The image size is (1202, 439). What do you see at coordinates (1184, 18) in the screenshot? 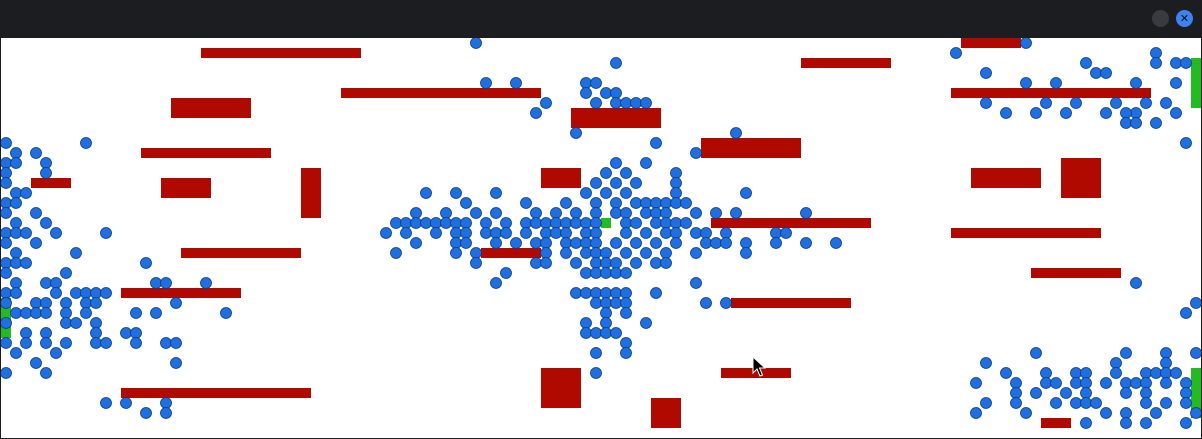
I see `close-button: ✕` at bounding box center [1184, 18].